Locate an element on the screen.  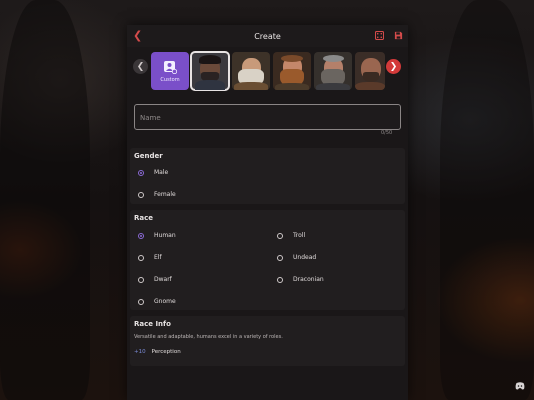
race-option-undead: Undead is located at coordinates (296, 257).